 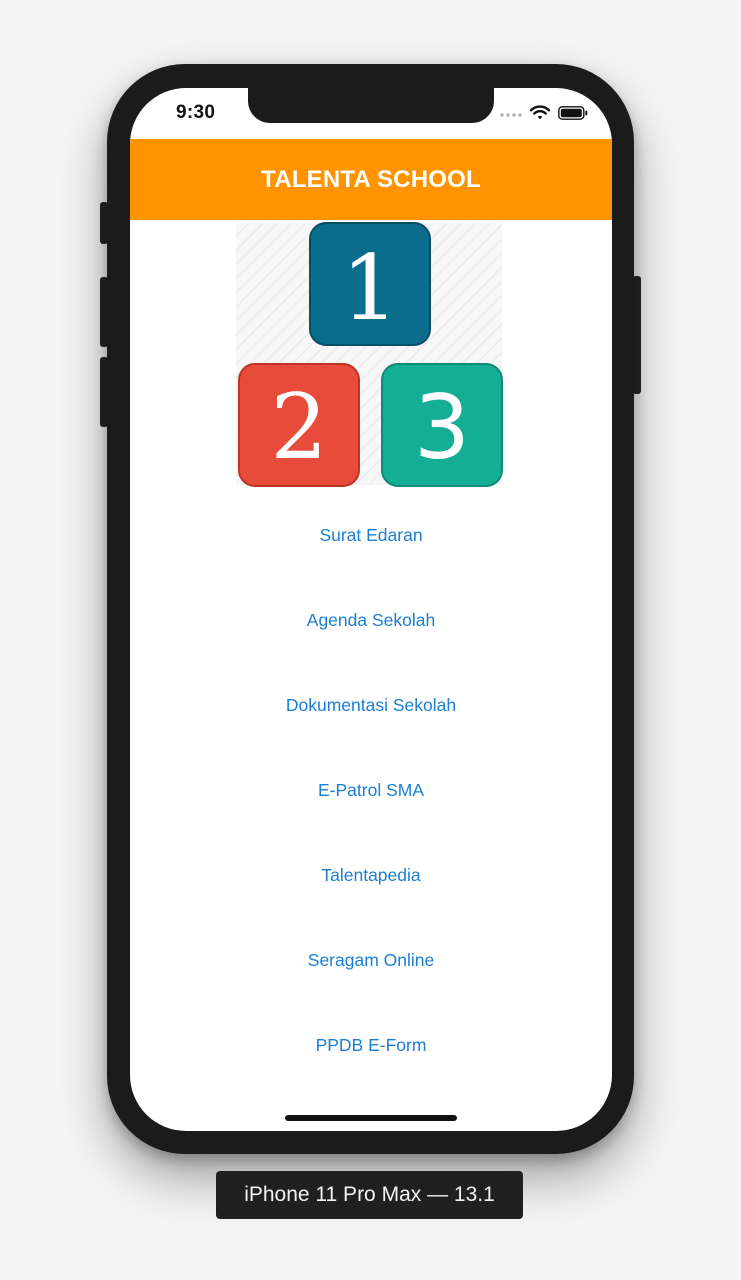 What do you see at coordinates (371, 705) in the screenshot?
I see `menu-item-dokumentasi-sekolah: Dokumentasi Sekolah` at bounding box center [371, 705].